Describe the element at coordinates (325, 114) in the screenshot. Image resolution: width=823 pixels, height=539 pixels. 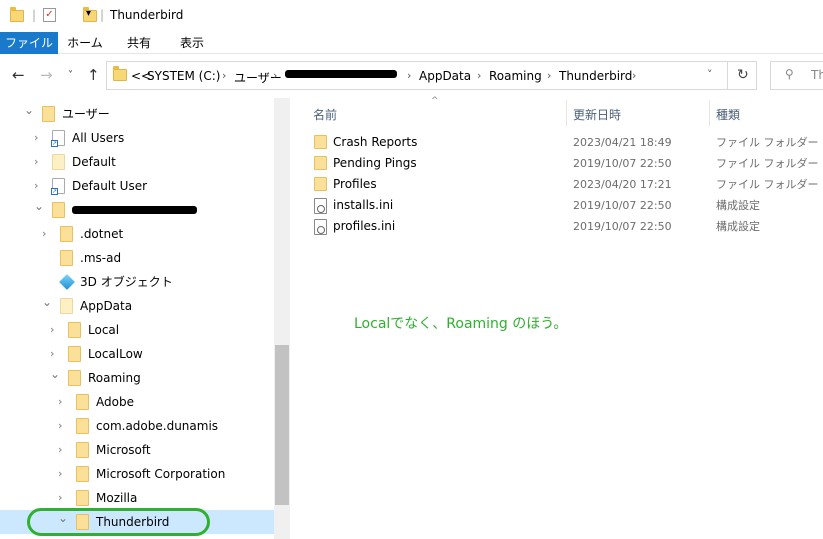
I see `column-header-name: 名前` at that location.